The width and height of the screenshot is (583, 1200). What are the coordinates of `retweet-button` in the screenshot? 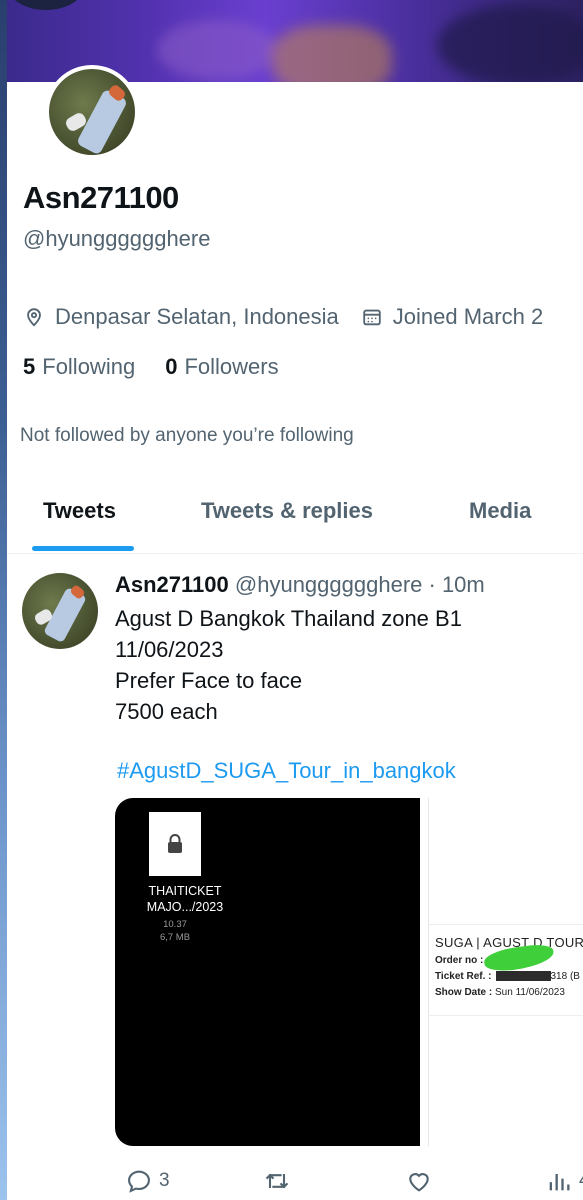 It's located at (280, 1181).